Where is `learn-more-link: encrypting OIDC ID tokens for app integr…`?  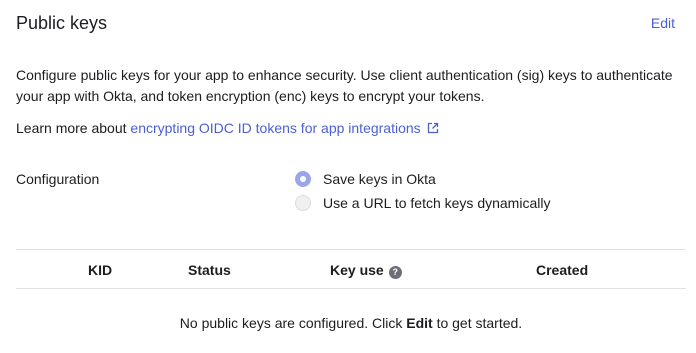 learn-more-link: encrypting OIDC ID tokens for app integr… is located at coordinates (284, 128).